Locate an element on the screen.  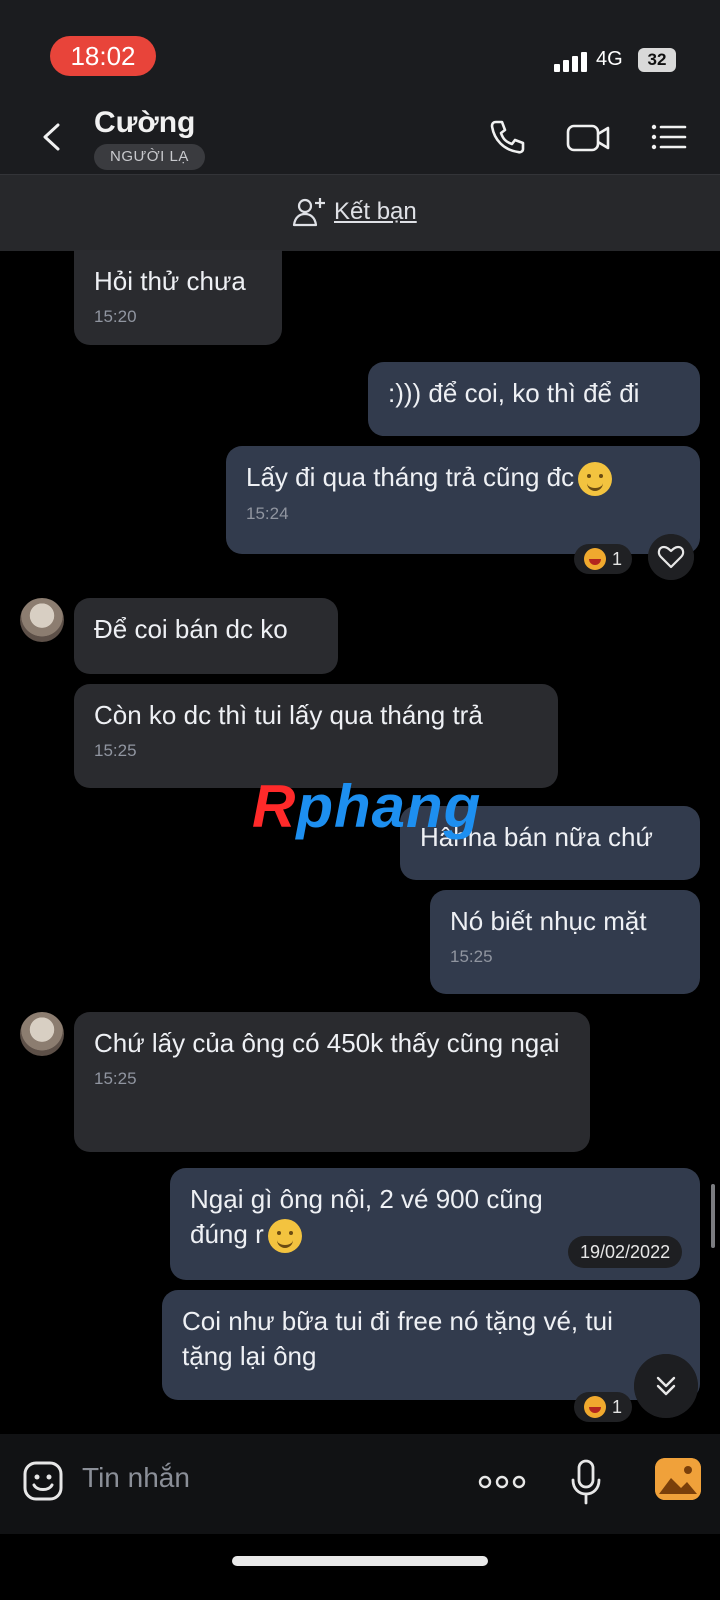
message-input-bar: Tin nhắn is located at coordinates (360, 1484).